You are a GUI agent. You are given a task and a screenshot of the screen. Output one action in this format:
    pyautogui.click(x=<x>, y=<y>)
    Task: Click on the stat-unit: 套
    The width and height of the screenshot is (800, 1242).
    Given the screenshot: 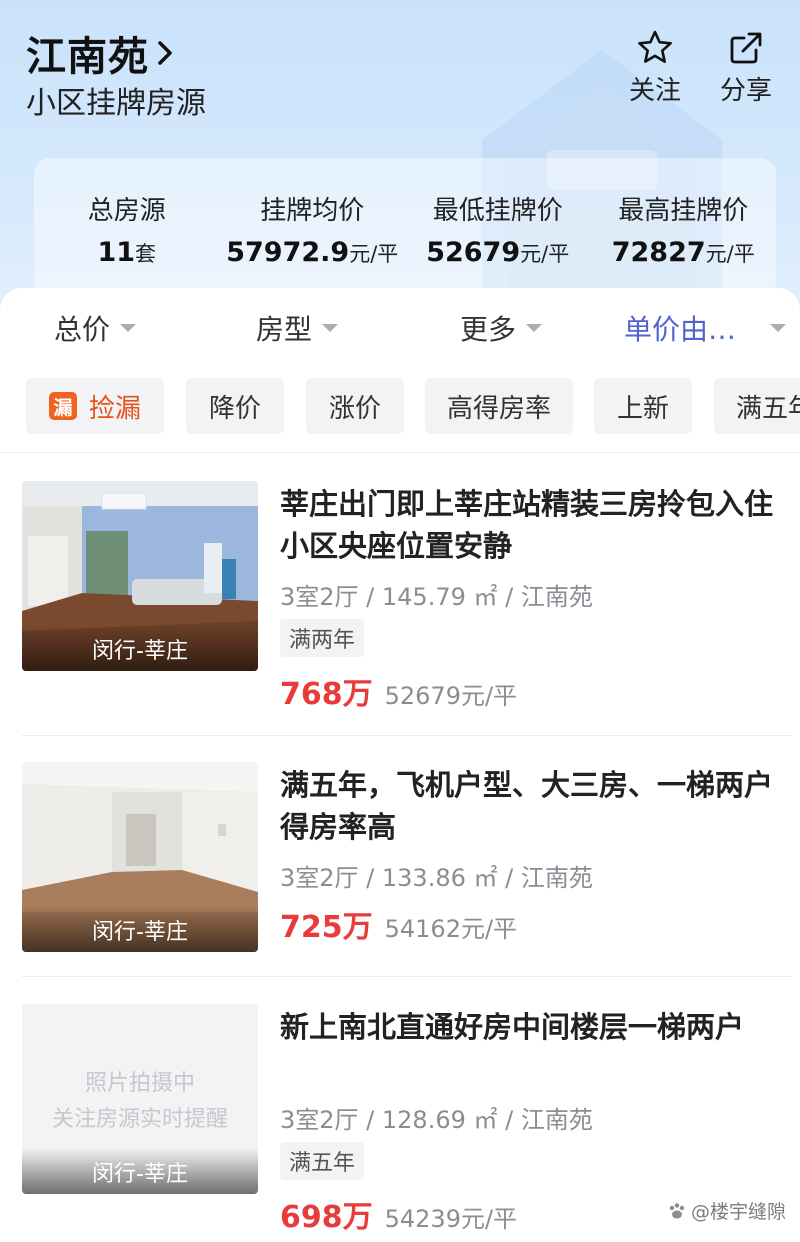 What is the action you would take?
    pyautogui.click(x=146, y=254)
    